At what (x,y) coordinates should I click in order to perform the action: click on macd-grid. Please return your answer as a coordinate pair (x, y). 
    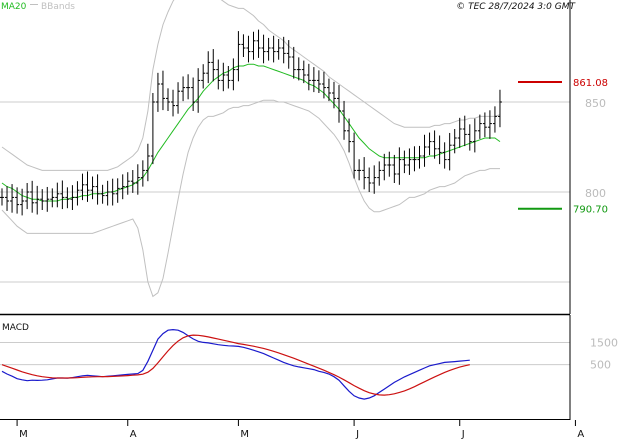
    Looking at the image, I should click on (285, 353).